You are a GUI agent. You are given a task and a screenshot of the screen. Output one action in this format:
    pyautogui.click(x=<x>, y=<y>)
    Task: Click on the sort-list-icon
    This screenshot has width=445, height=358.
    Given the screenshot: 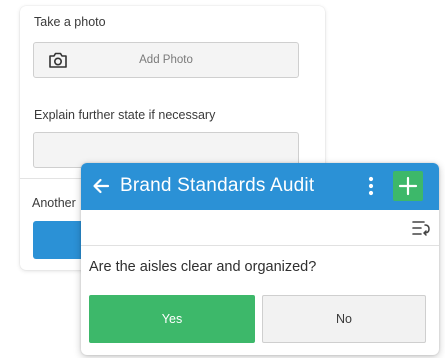 What is the action you would take?
    pyautogui.click(x=421, y=228)
    